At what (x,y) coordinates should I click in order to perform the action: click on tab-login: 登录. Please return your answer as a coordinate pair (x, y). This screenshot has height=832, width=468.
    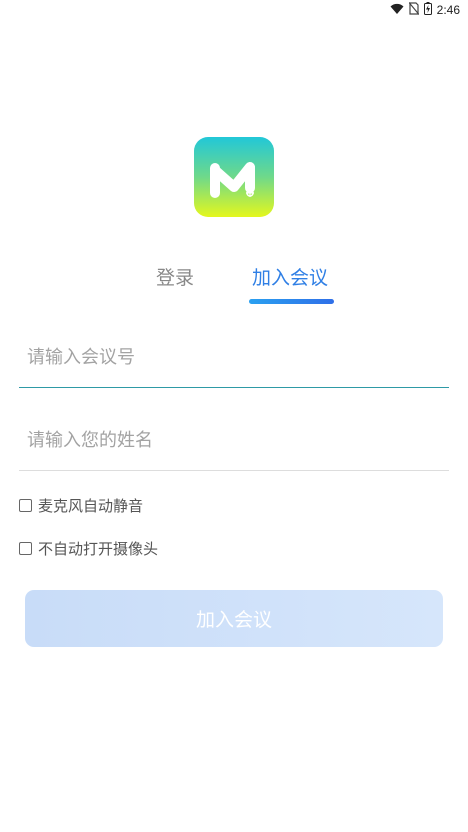
    Looking at the image, I should click on (175, 276).